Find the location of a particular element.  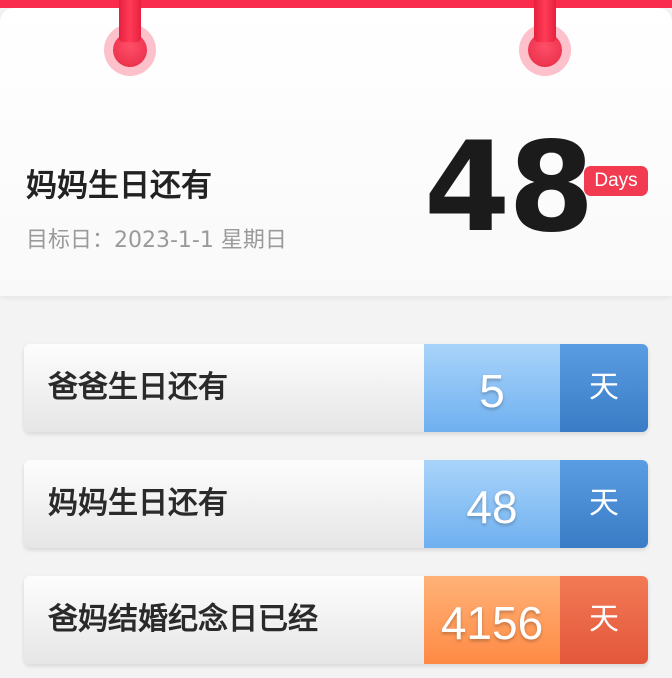

featured-target-date: 目标日：2023-1-1 星期日 is located at coordinates (156, 240).